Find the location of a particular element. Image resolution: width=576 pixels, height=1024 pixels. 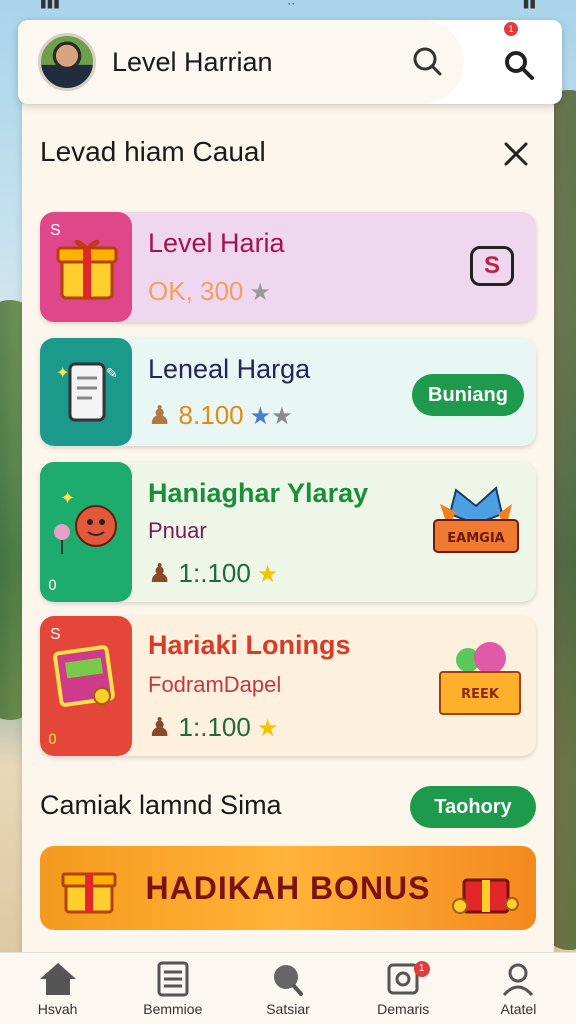

nav-label: Atatel is located at coordinates (518, 1008).